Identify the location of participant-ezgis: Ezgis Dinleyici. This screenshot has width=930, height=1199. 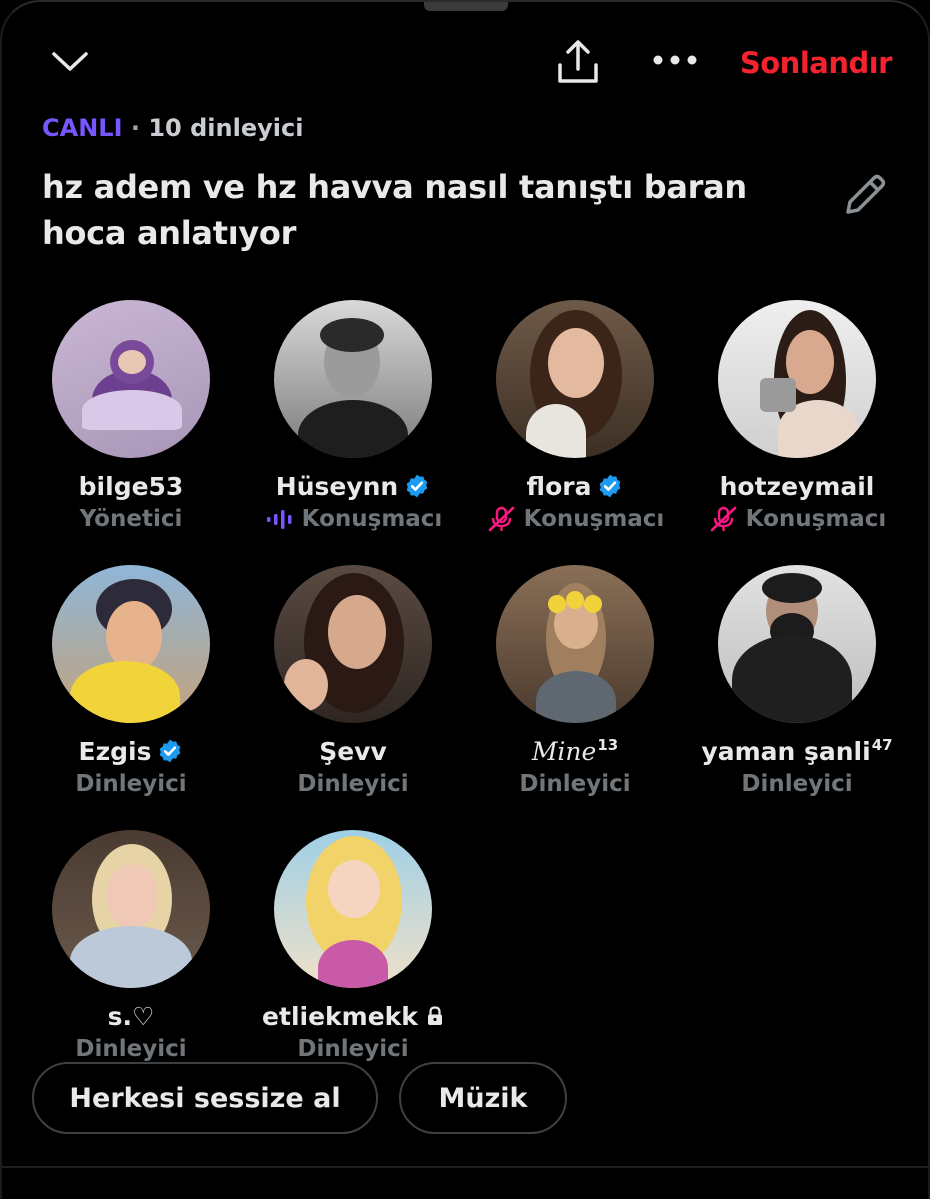
(131, 682).